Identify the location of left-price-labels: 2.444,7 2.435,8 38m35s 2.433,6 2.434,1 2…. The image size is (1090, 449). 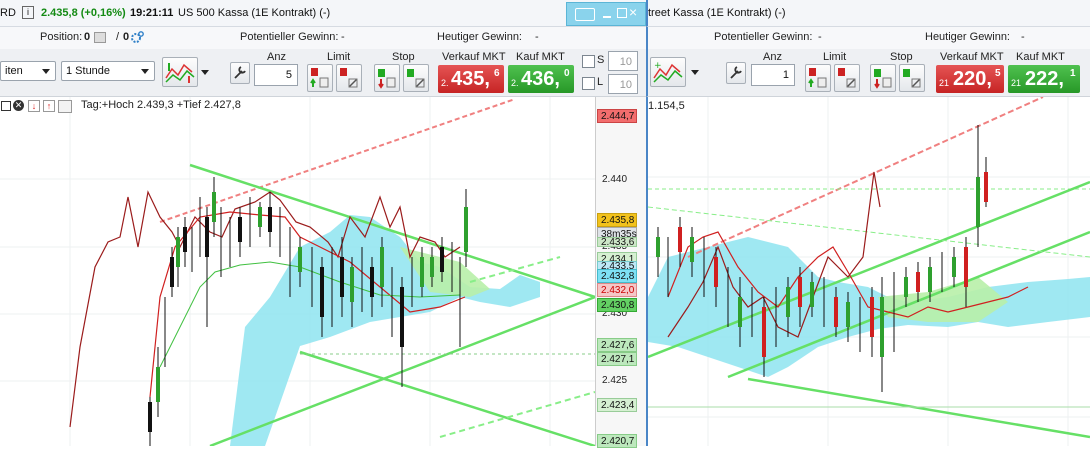
(617, 272).